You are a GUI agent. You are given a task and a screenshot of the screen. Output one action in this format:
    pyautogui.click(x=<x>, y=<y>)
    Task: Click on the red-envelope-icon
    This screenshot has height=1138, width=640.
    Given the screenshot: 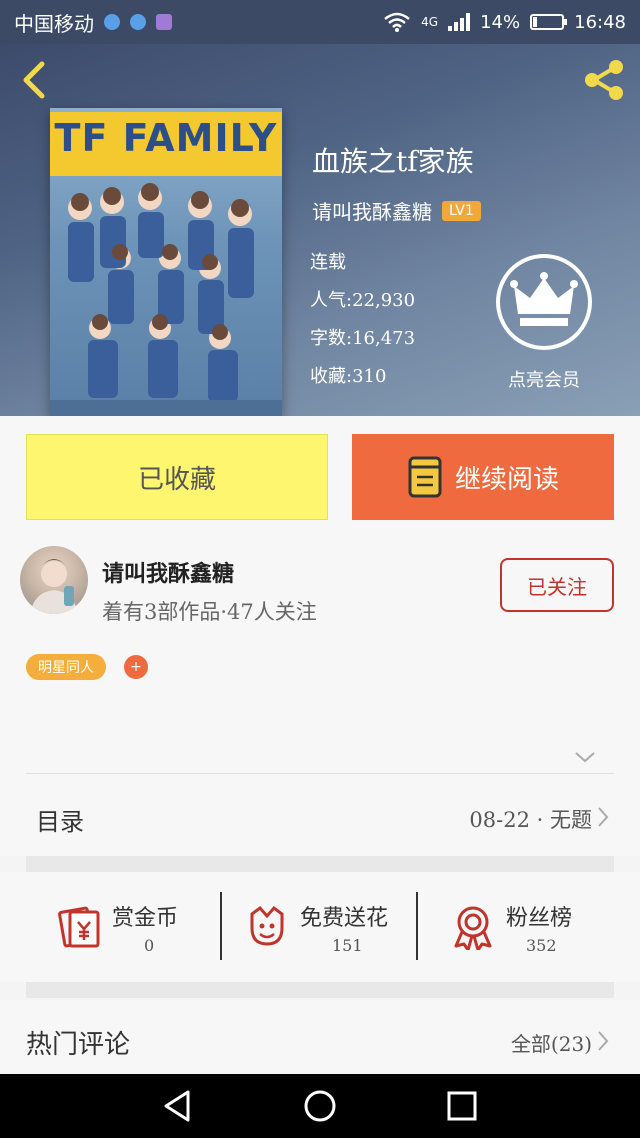 What is the action you would take?
    pyautogui.click(x=79, y=927)
    